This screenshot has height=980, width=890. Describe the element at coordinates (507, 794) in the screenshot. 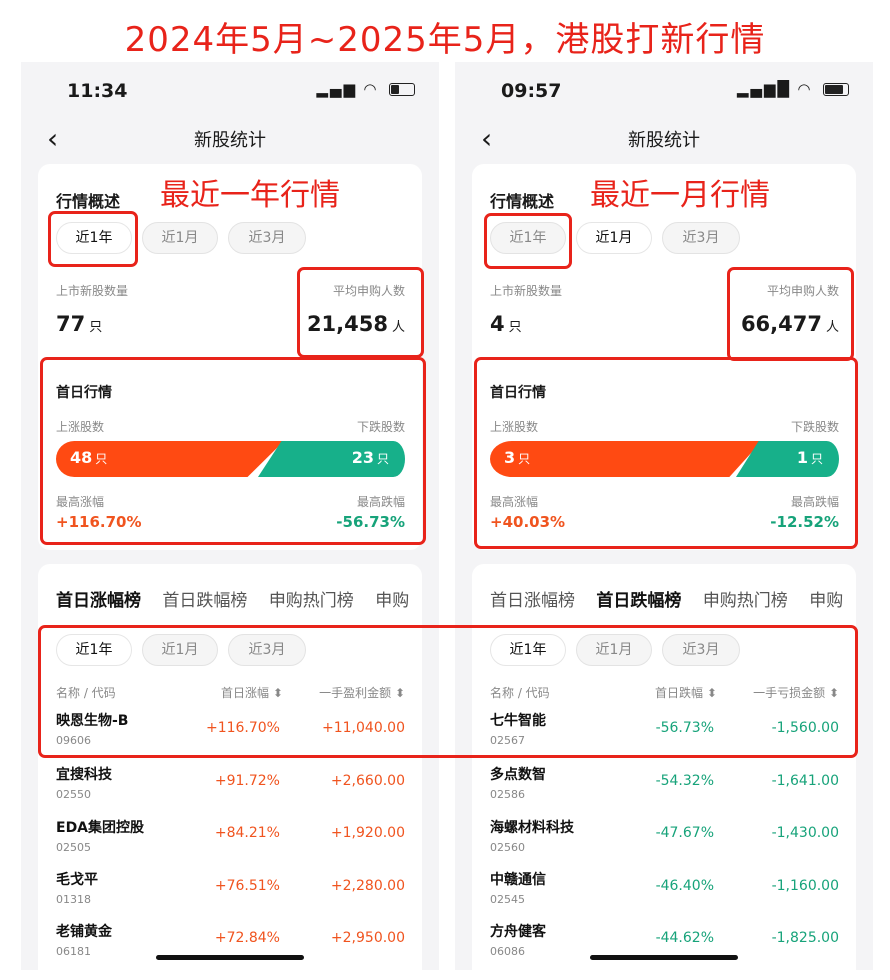

I see `stock-code: 02586` at that location.